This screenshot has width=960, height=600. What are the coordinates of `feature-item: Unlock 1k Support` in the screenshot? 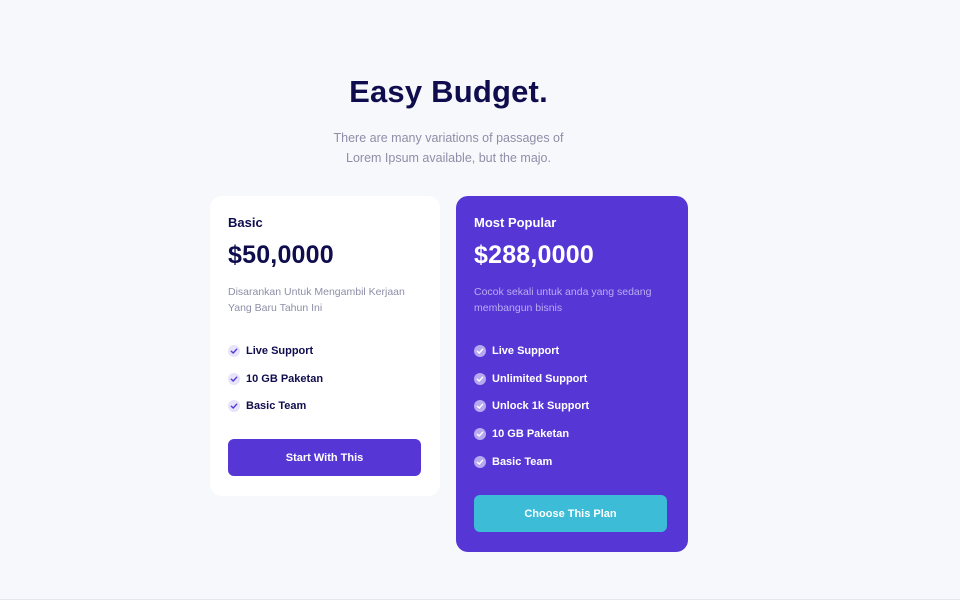 It's located at (531, 406).